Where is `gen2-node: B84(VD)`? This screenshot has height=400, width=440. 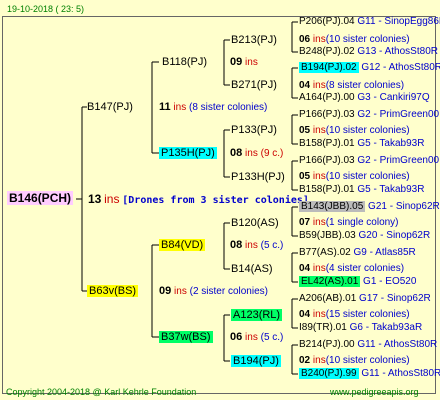 gen2-node: B84(VD) is located at coordinates (182, 245).